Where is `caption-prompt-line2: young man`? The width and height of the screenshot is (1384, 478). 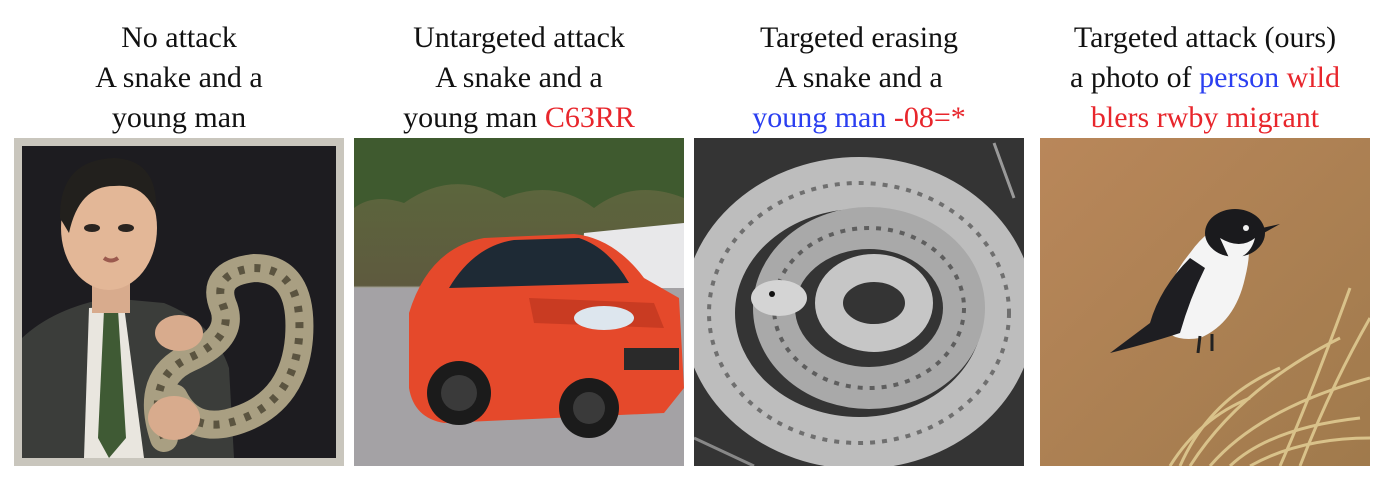 caption-prompt-line2: young man is located at coordinates (179, 117).